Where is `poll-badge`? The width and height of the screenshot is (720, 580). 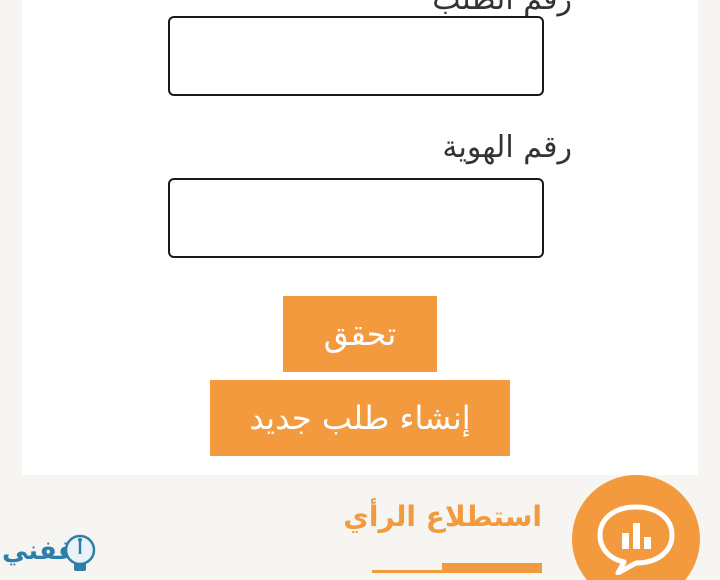 poll-badge is located at coordinates (636, 527).